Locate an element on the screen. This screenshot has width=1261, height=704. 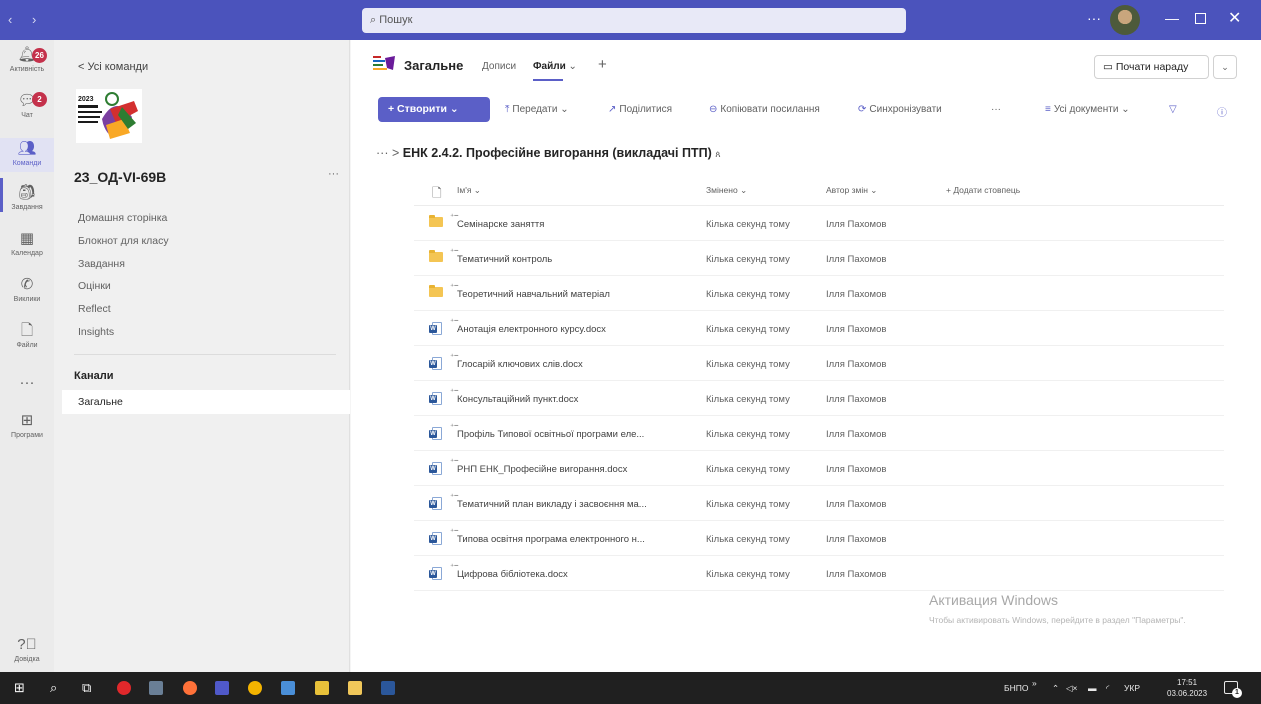
sync-button: ⟳ Синхронізувати is located at coordinates (900, 109).